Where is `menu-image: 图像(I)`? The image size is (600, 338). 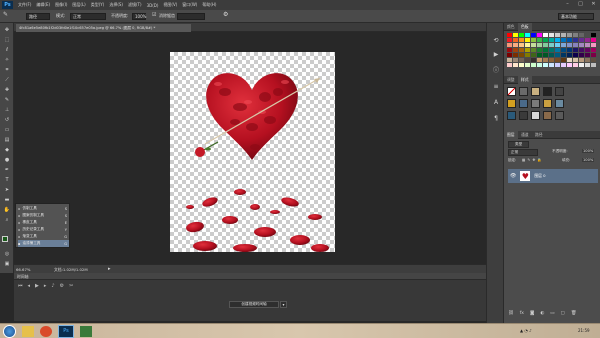 menu-image: 图像(I) is located at coordinates (61, 5).